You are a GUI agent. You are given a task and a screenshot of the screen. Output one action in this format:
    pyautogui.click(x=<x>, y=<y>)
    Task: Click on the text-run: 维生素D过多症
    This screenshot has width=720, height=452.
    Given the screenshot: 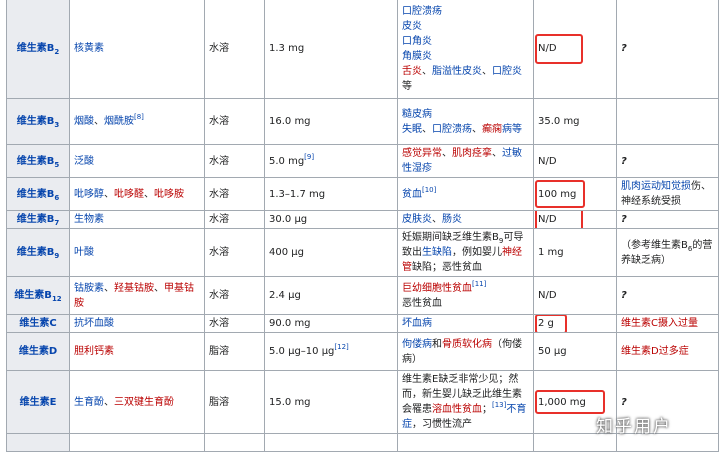 What is the action you would take?
    pyautogui.click(x=655, y=351)
    